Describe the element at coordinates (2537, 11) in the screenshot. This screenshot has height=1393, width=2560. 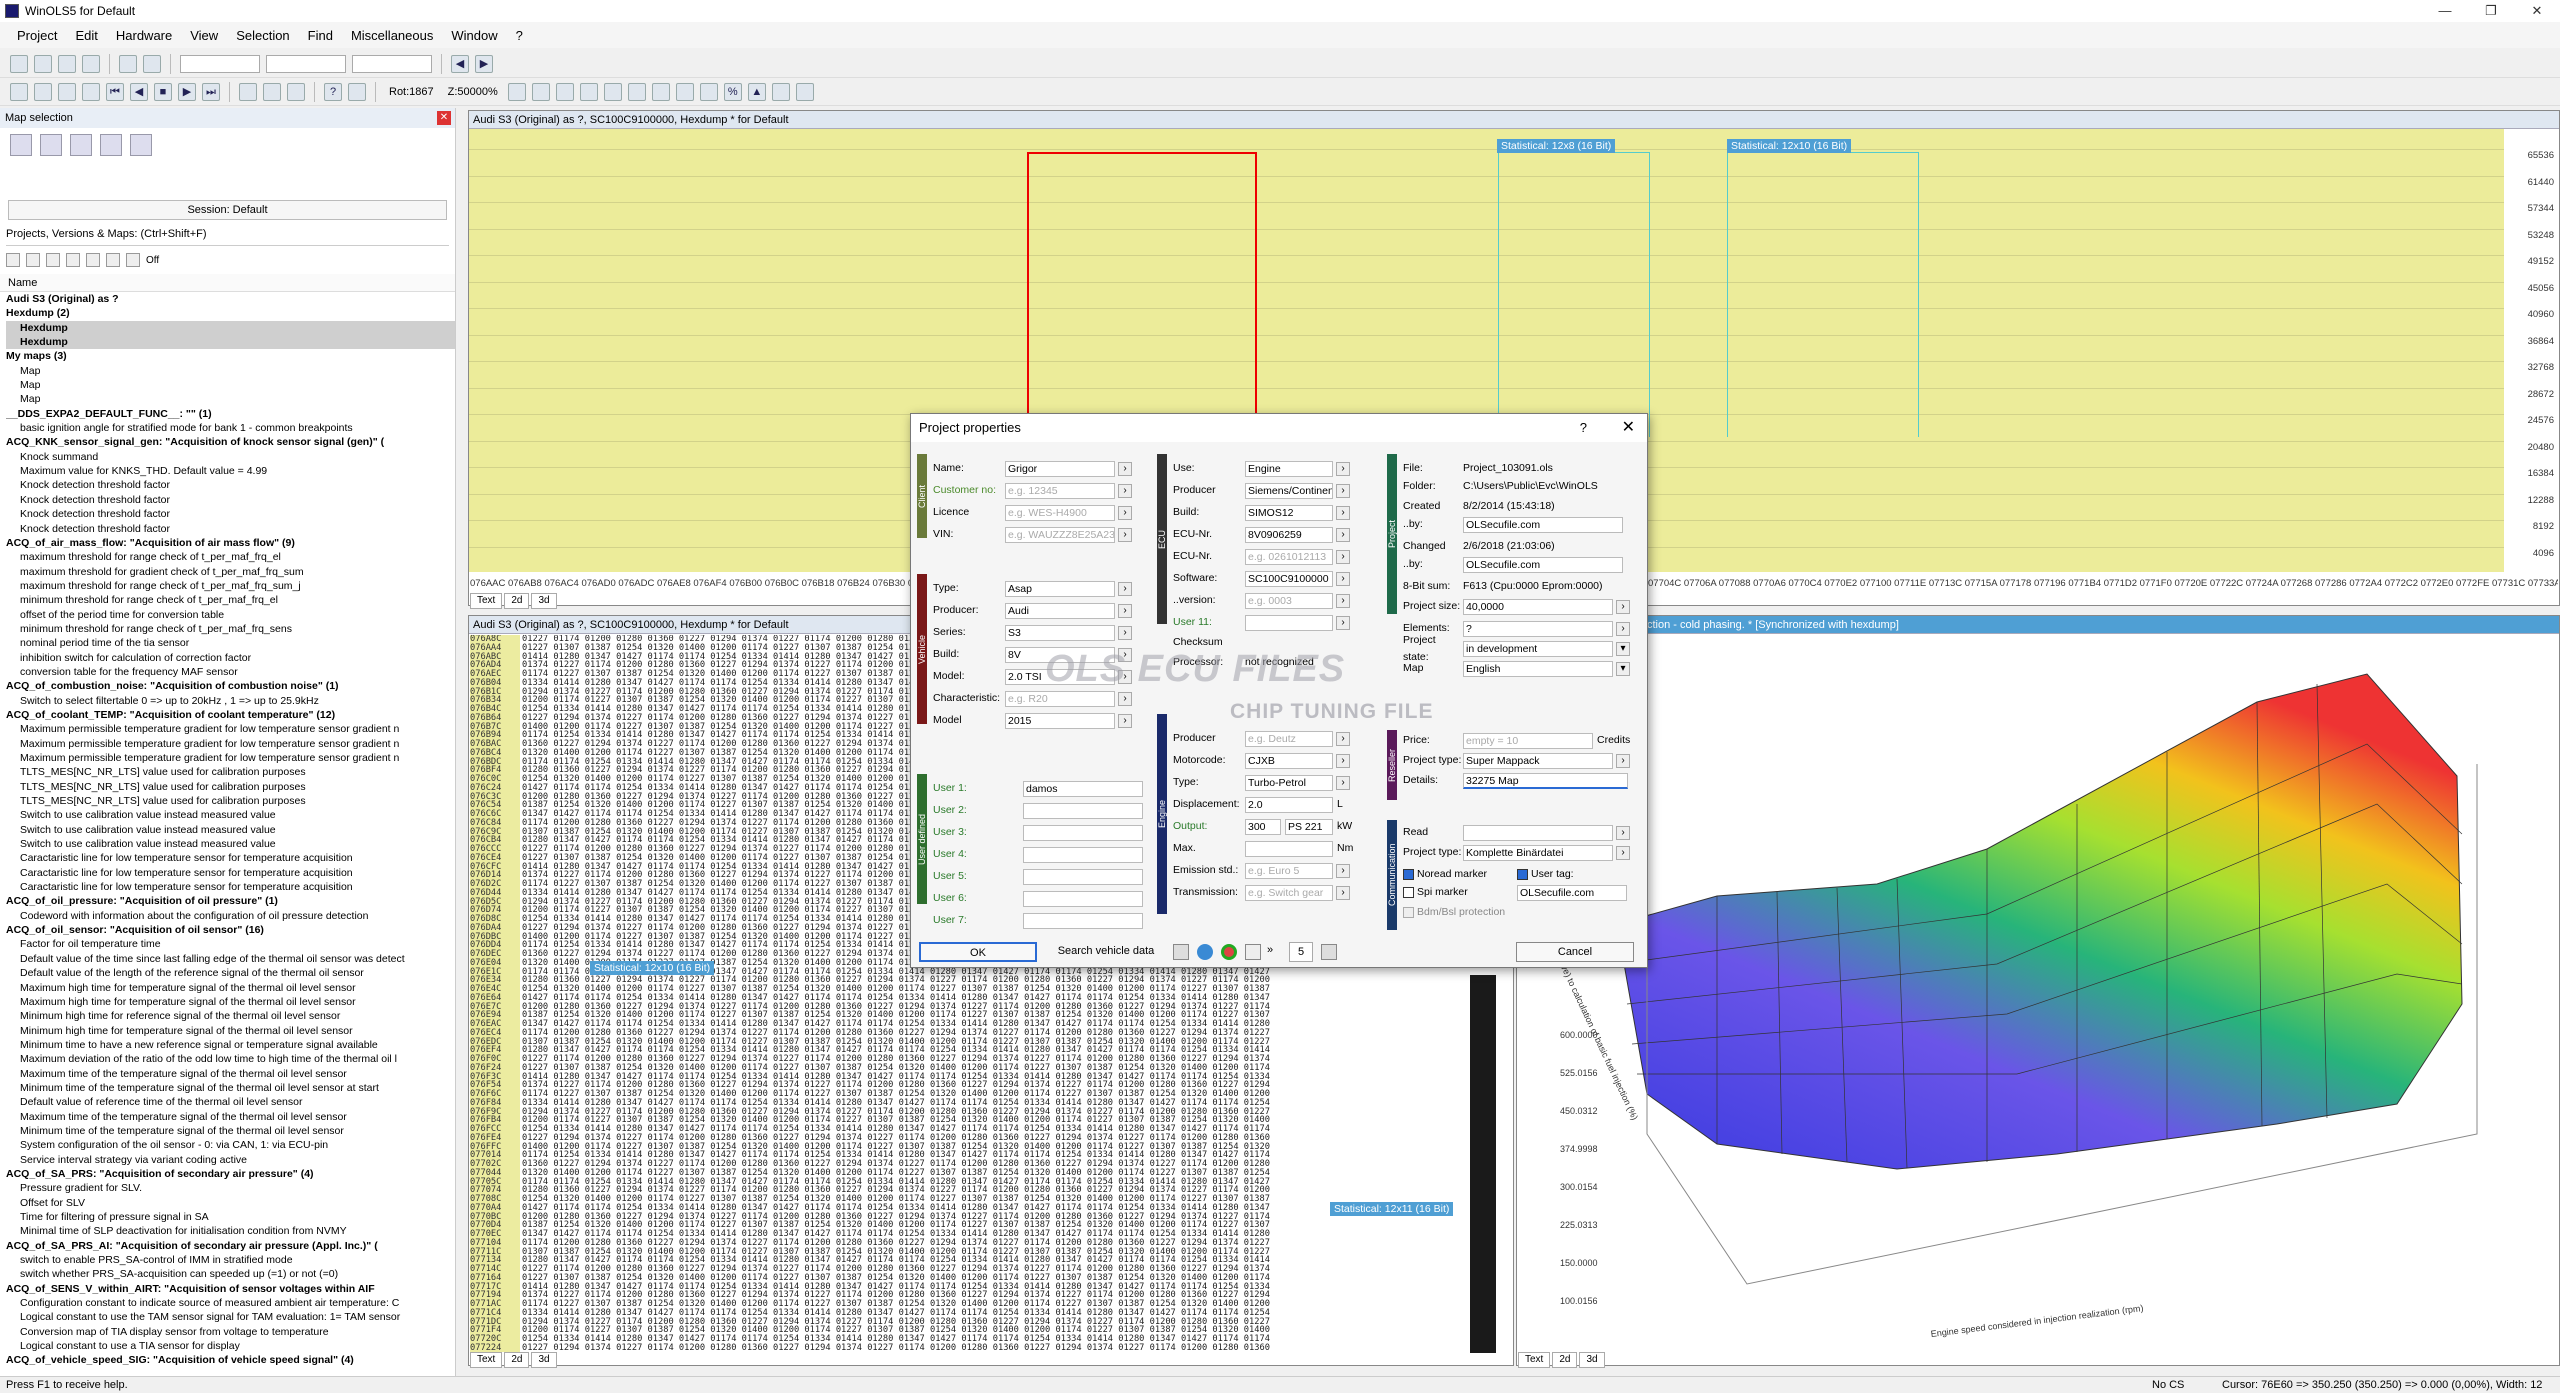
I see `close-button: ✕` at that location.